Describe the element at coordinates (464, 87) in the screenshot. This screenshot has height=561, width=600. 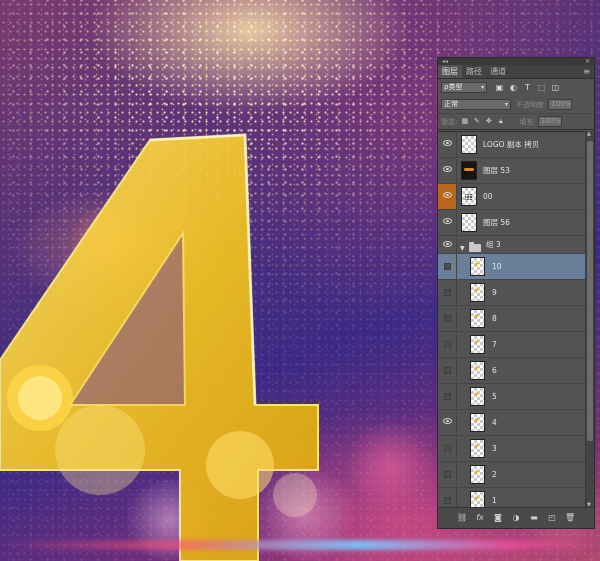
I see `filter-kind-select: ρ类型 ▾` at that location.